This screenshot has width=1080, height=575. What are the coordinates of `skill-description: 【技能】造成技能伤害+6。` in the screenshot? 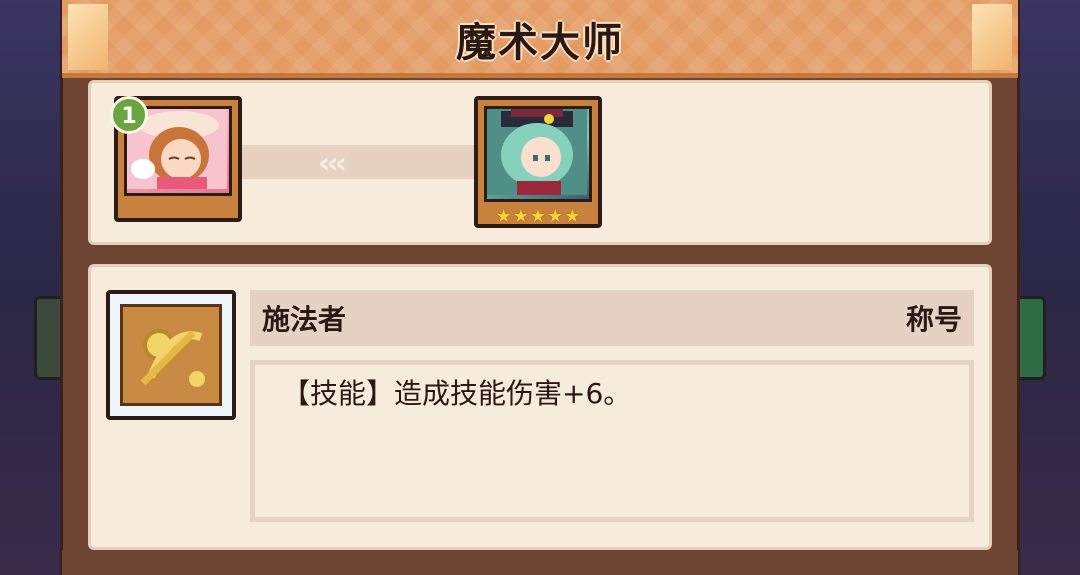 It's located at (457, 393).